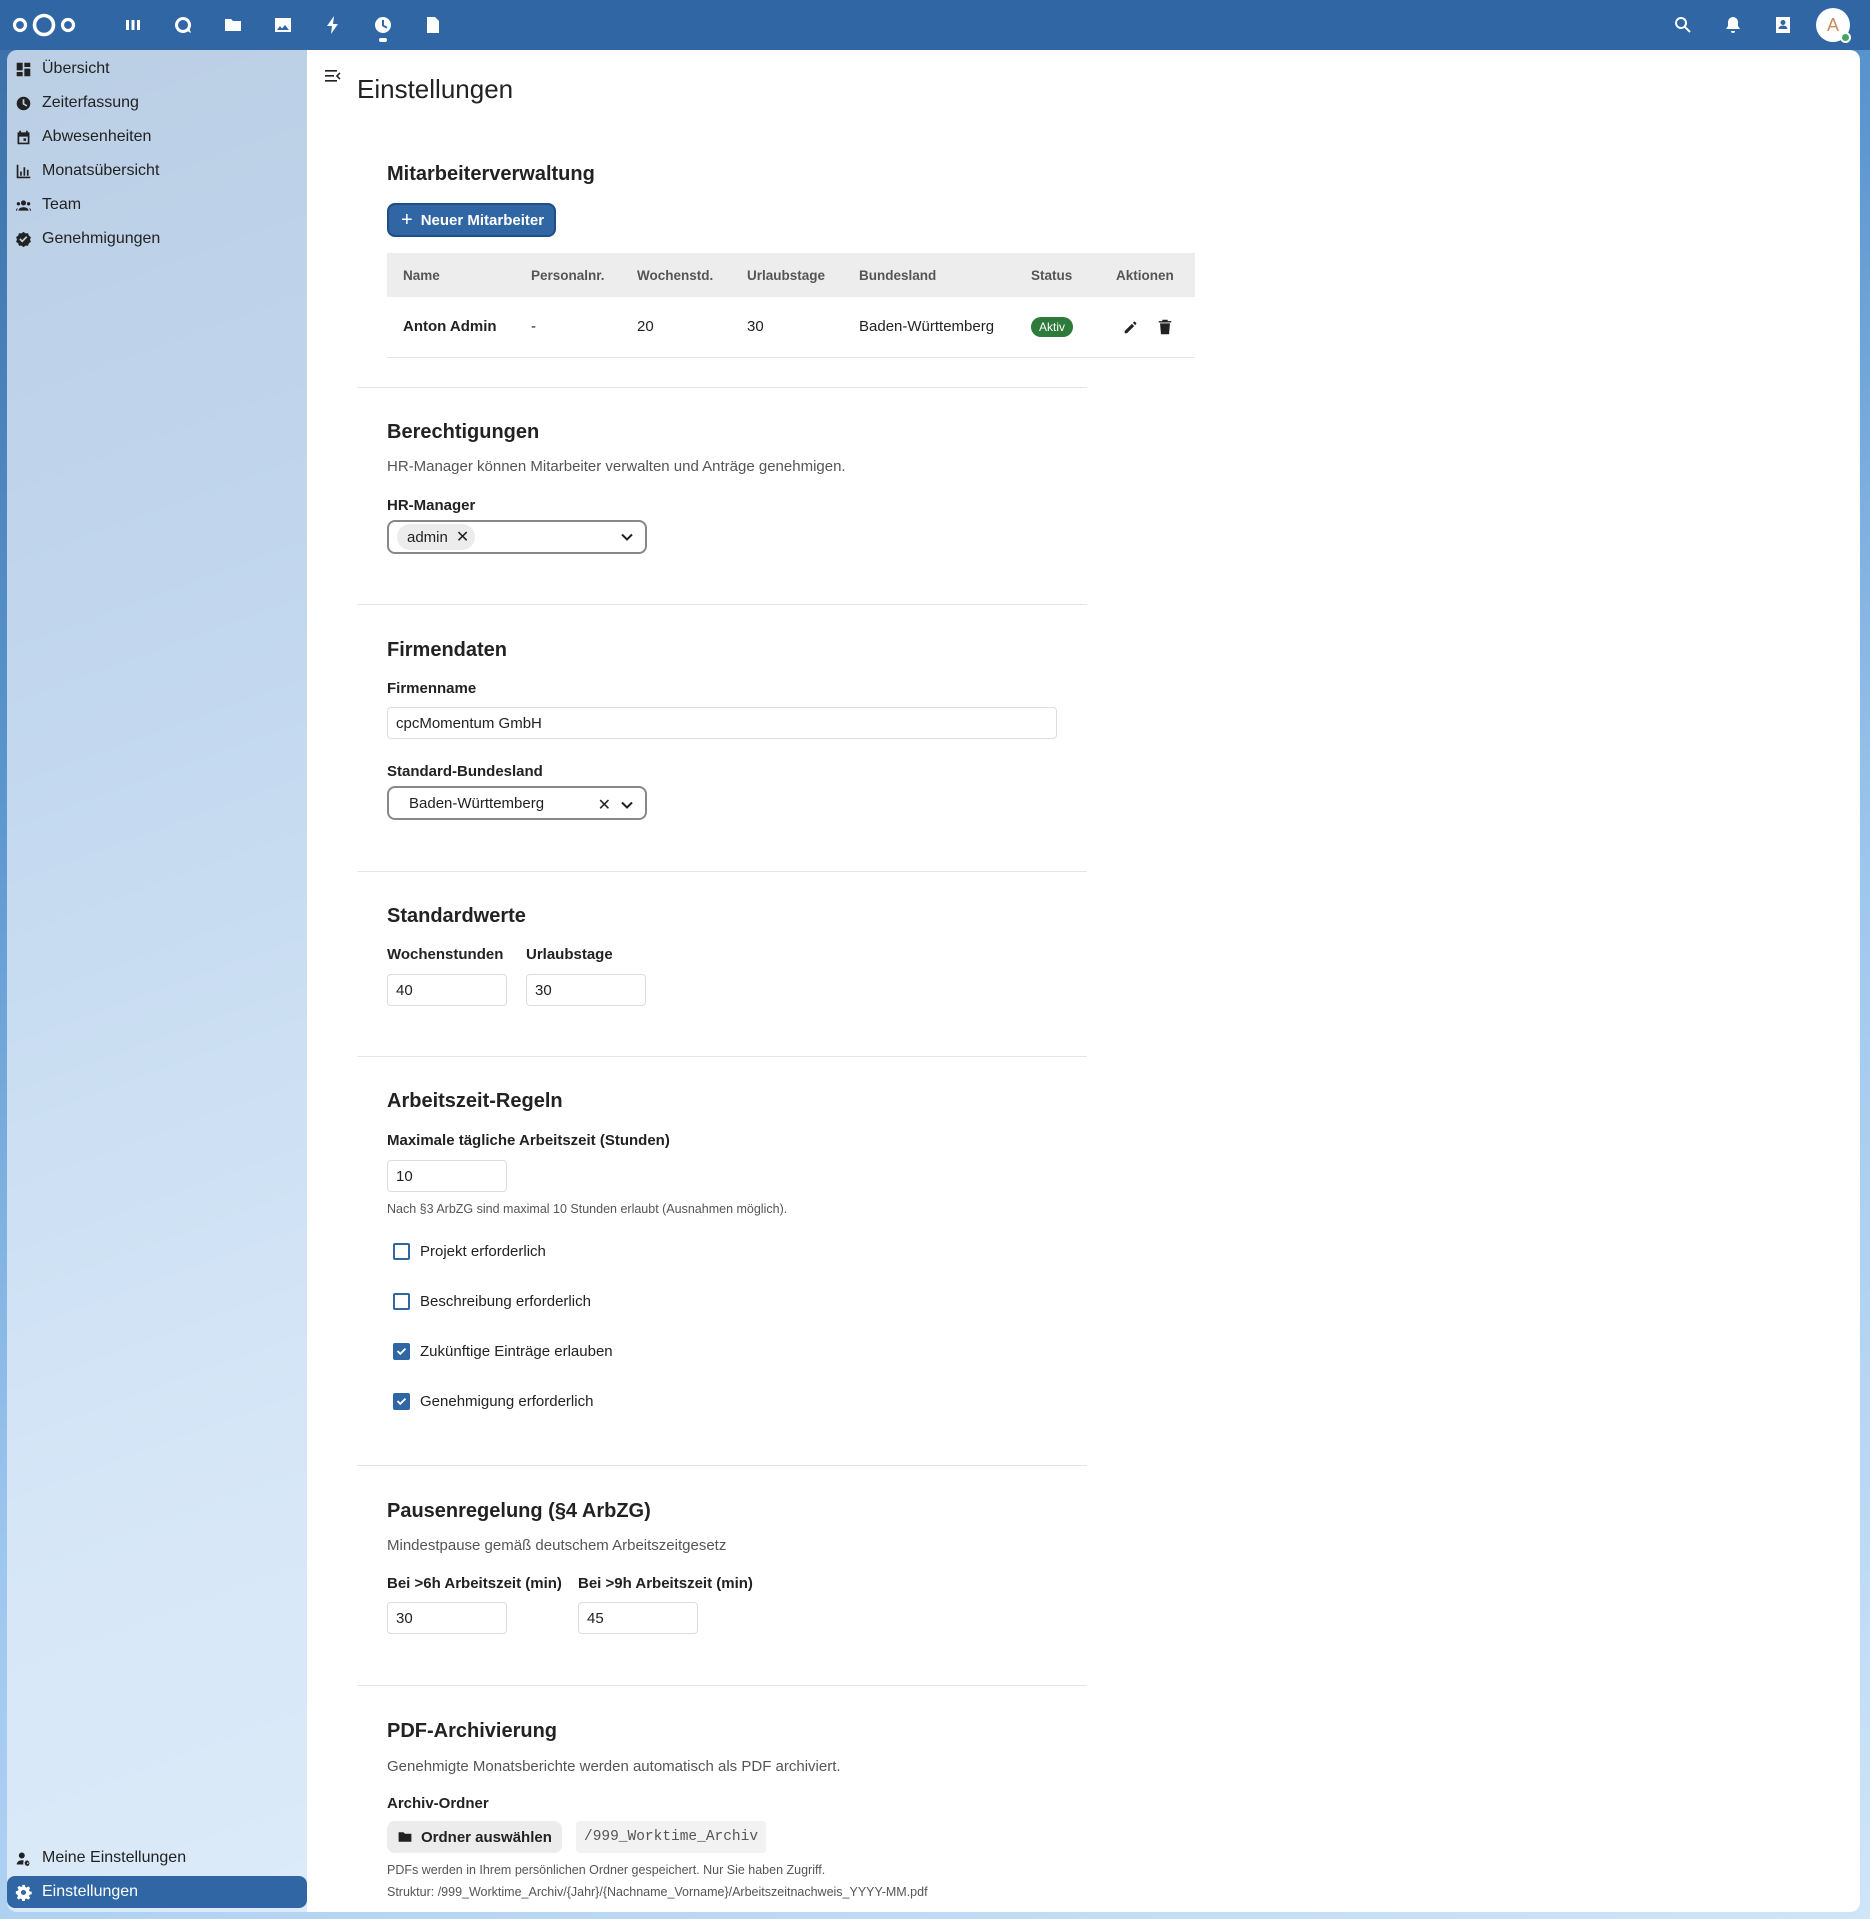 The width and height of the screenshot is (1870, 1919). Describe the element at coordinates (586, 990) in the screenshot. I see `vacation-days-input: 30` at that location.